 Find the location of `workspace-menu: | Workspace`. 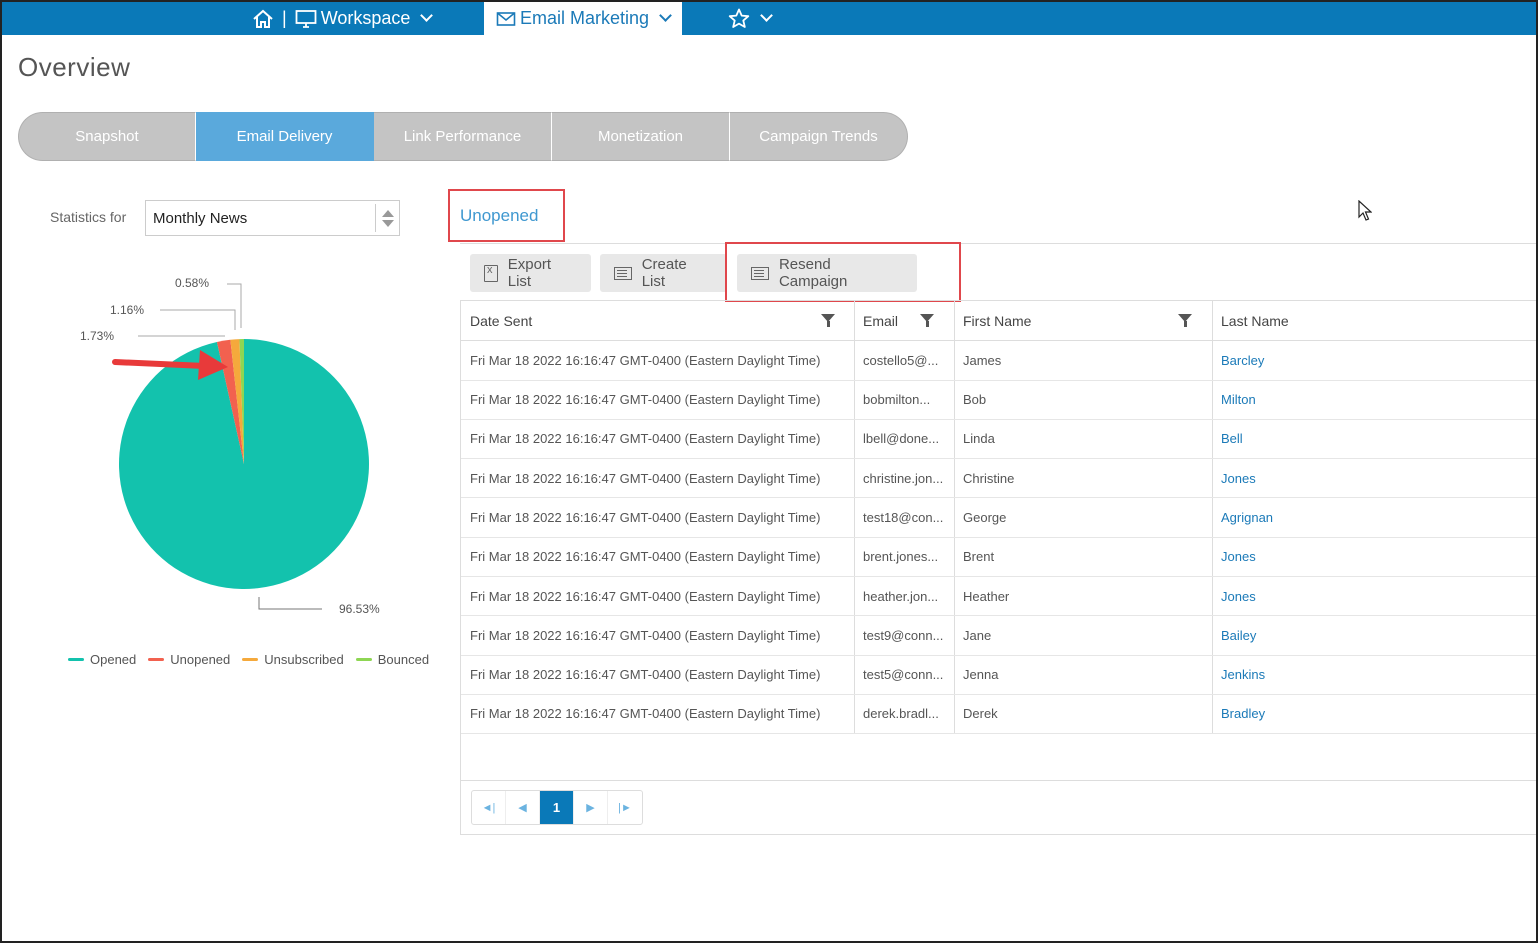

workspace-menu: | Workspace is located at coordinates (343, 18).